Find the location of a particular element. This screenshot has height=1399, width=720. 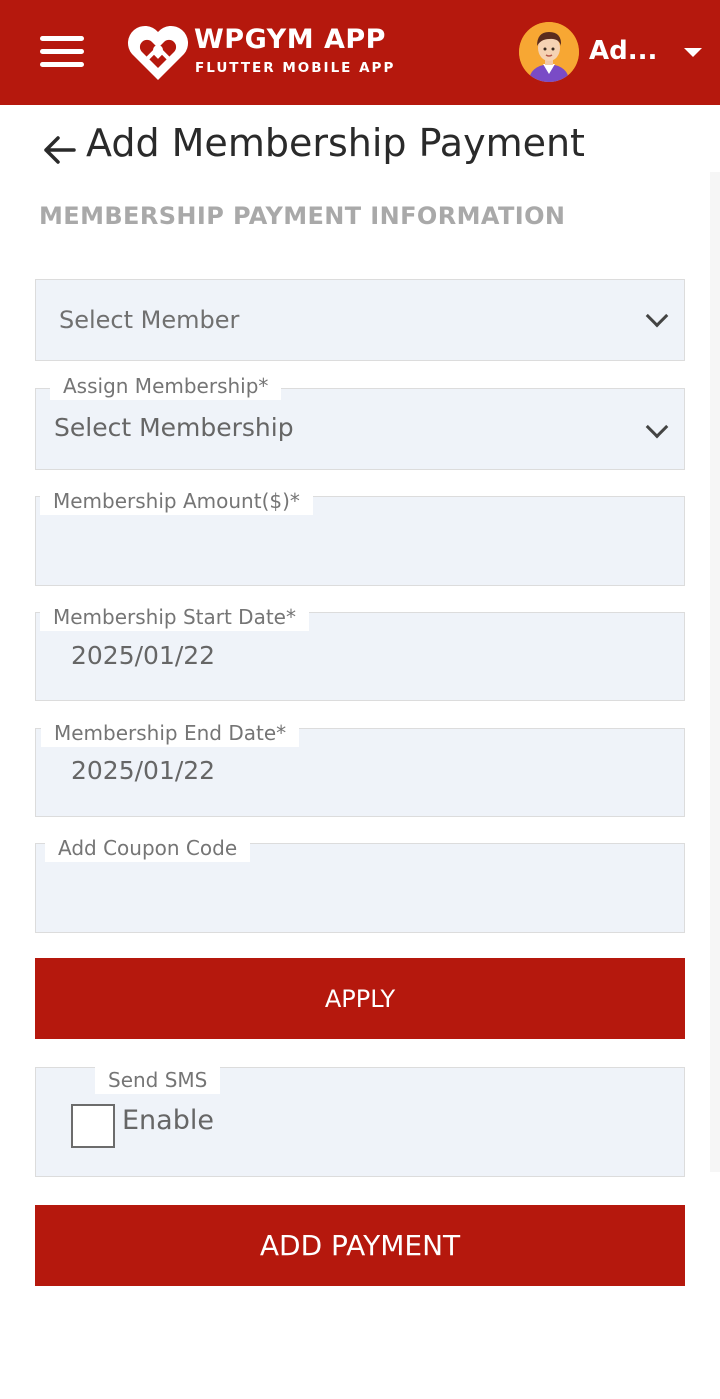

user-avatar-icon is located at coordinates (549, 52).